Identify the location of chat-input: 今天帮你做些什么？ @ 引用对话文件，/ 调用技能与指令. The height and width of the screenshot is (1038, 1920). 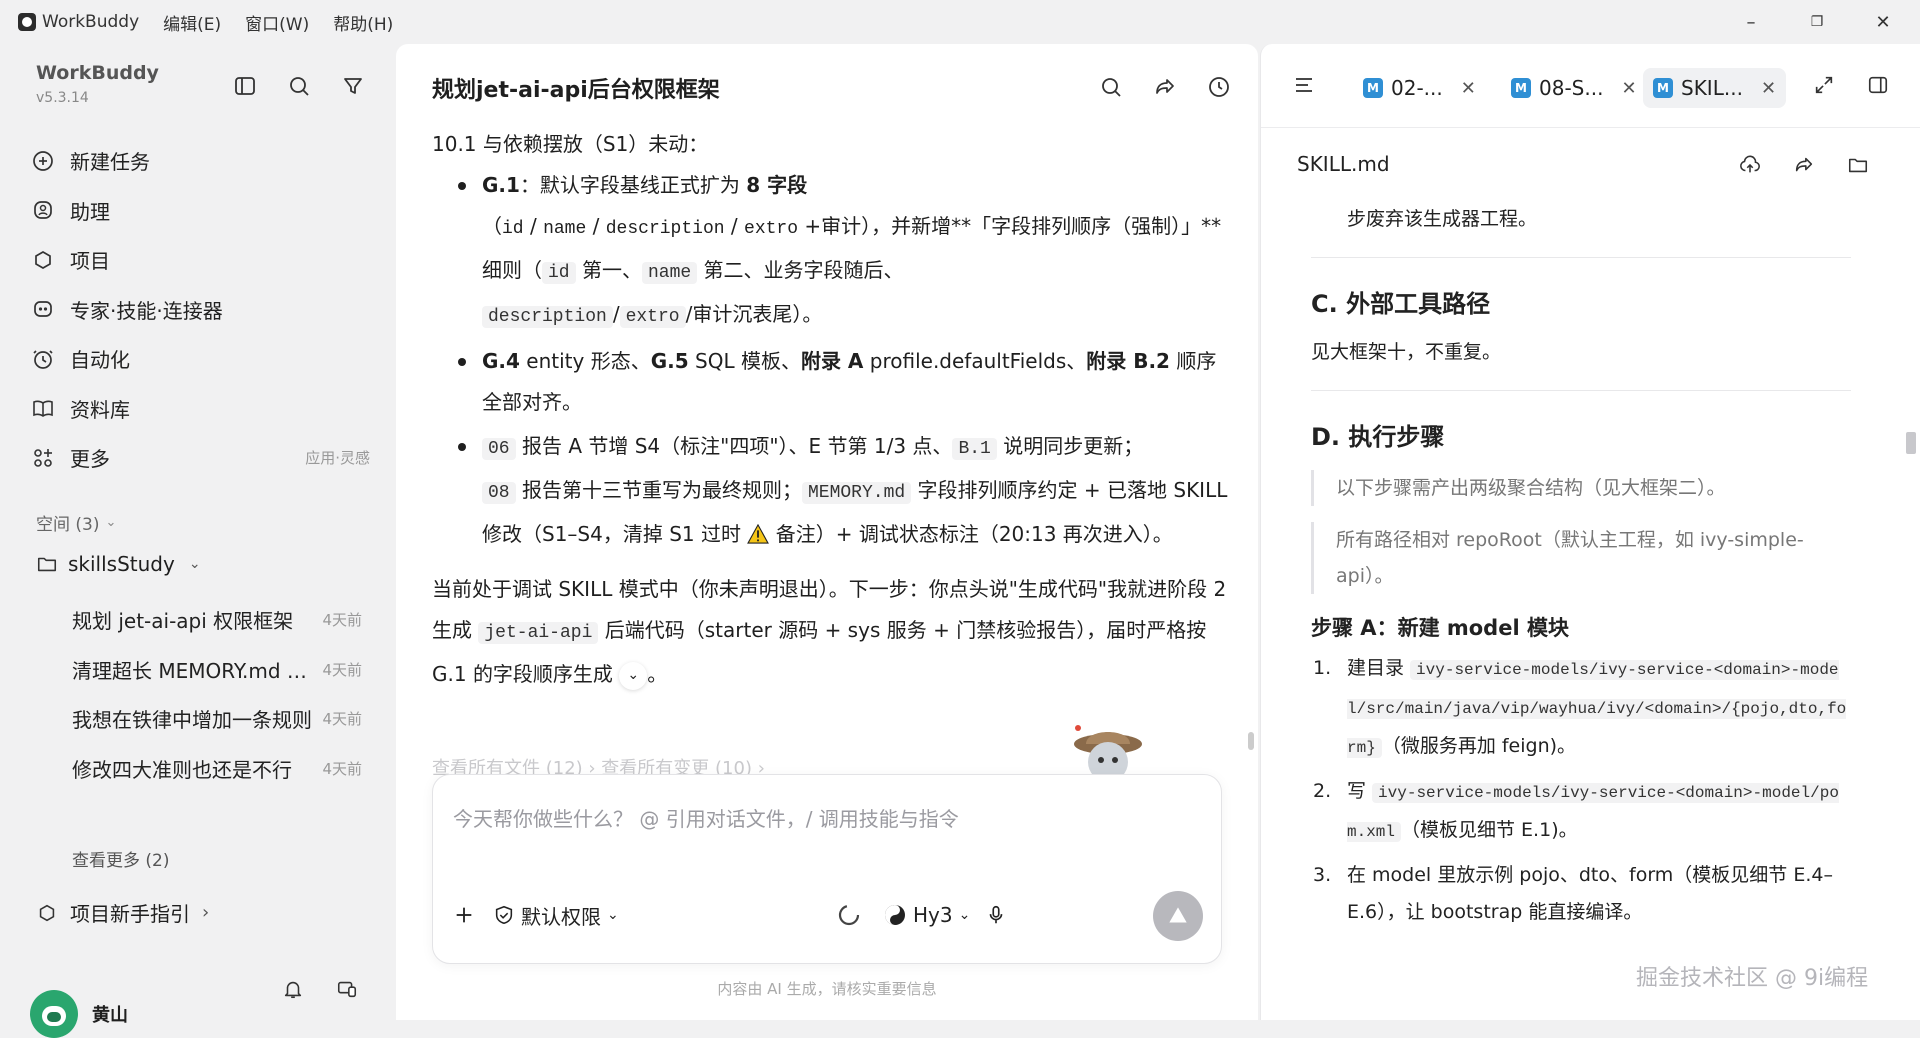
(706, 817).